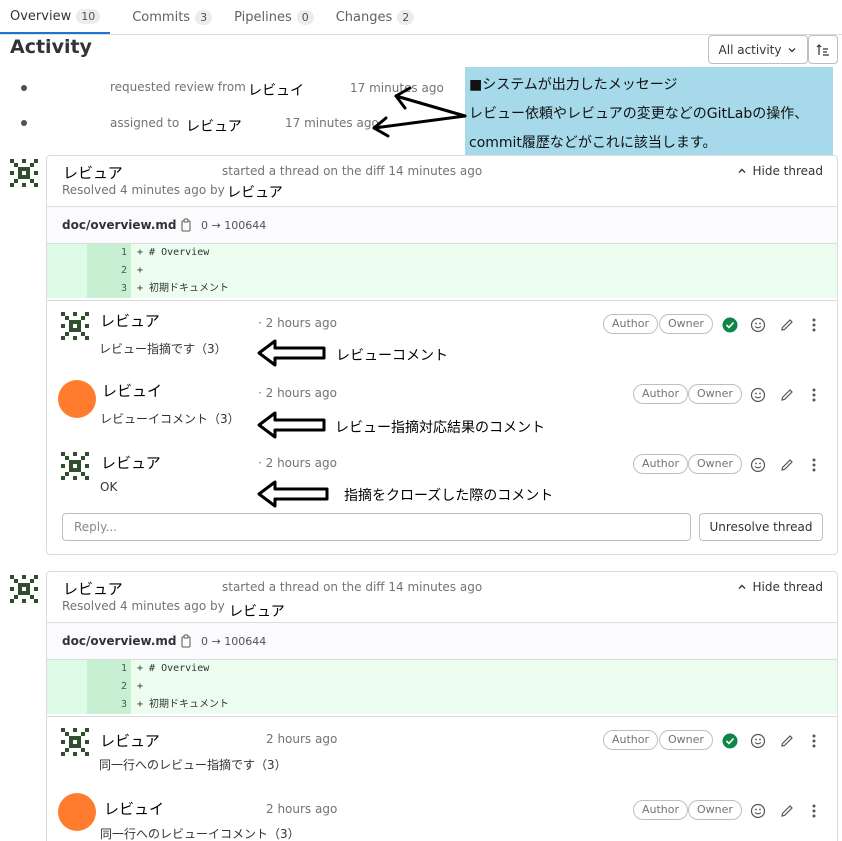 This screenshot has width=842, height=841. What do you see at coordinates (130, 740) in the screenshot?
I see `comment-author: レビュア` at bounding box center [130, 740].